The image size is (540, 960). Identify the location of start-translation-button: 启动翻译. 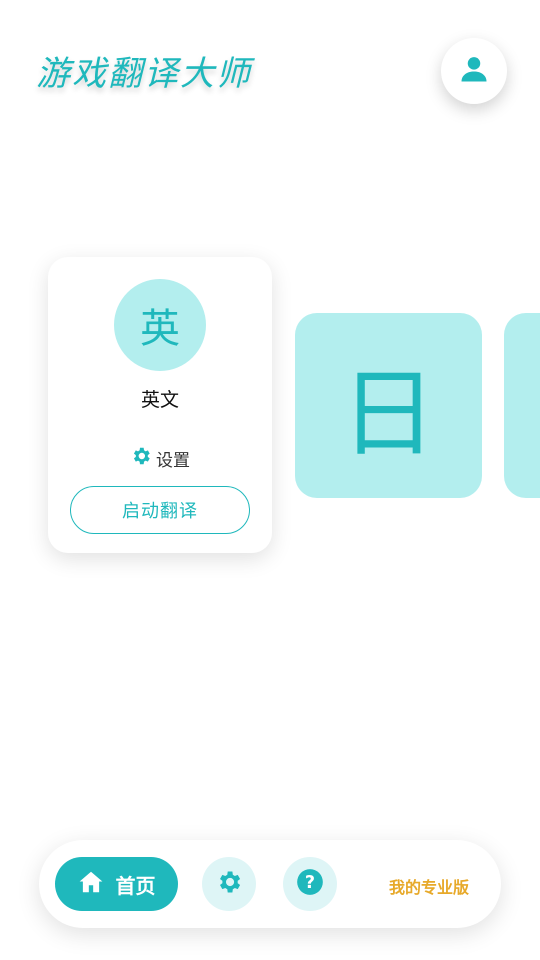
(160, 510).